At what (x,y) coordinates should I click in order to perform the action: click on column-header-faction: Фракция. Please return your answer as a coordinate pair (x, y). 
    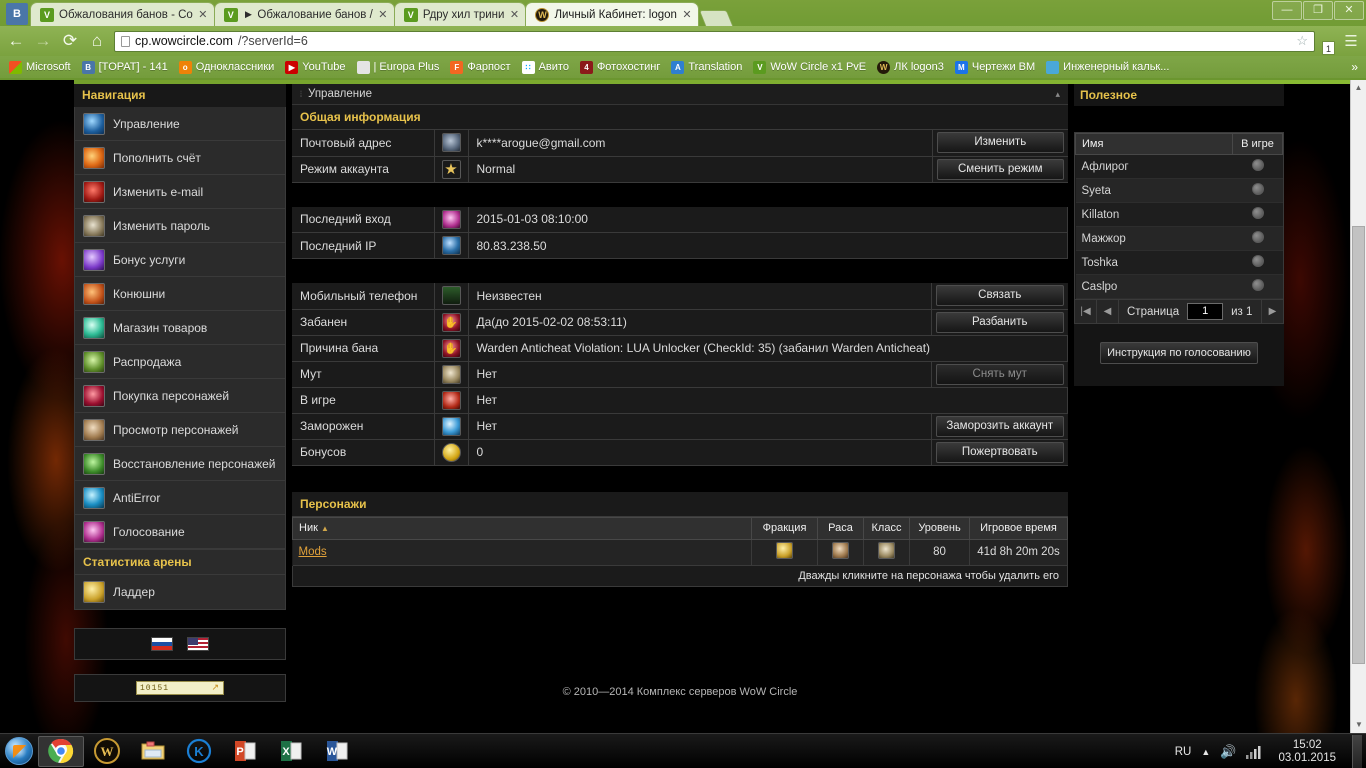
    Looking at the image, I should click on (784, 528).